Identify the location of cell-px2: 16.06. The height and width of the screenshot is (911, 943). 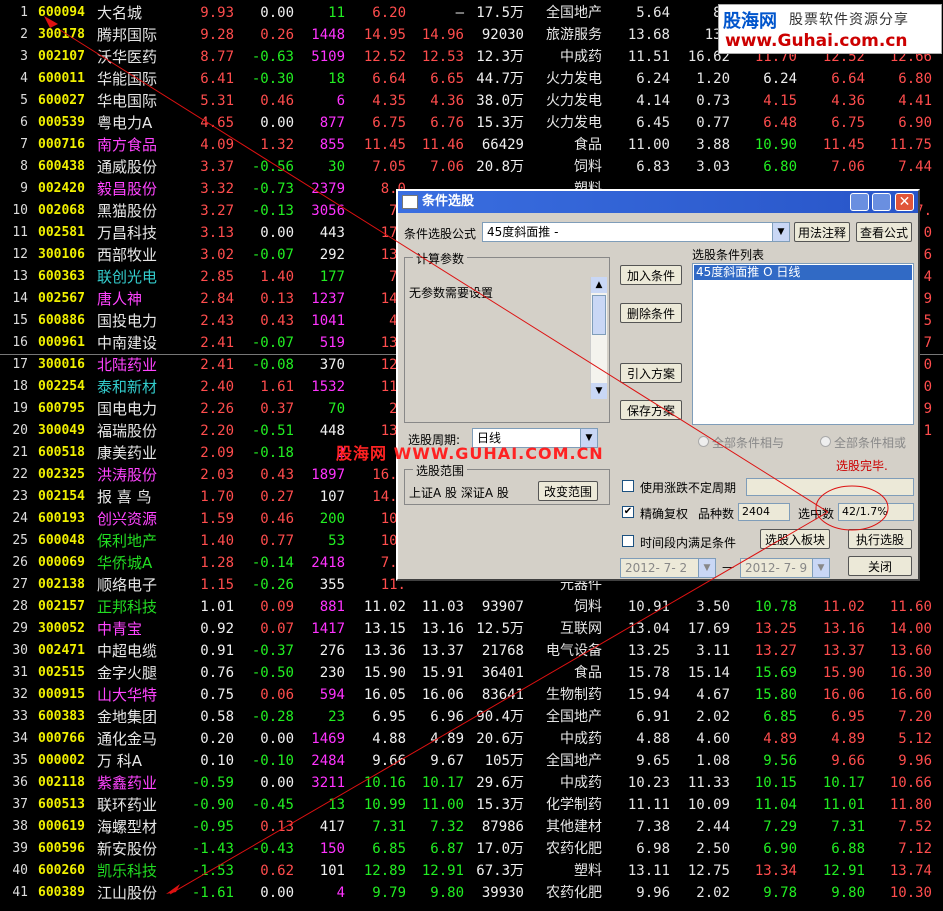
(442, 695).